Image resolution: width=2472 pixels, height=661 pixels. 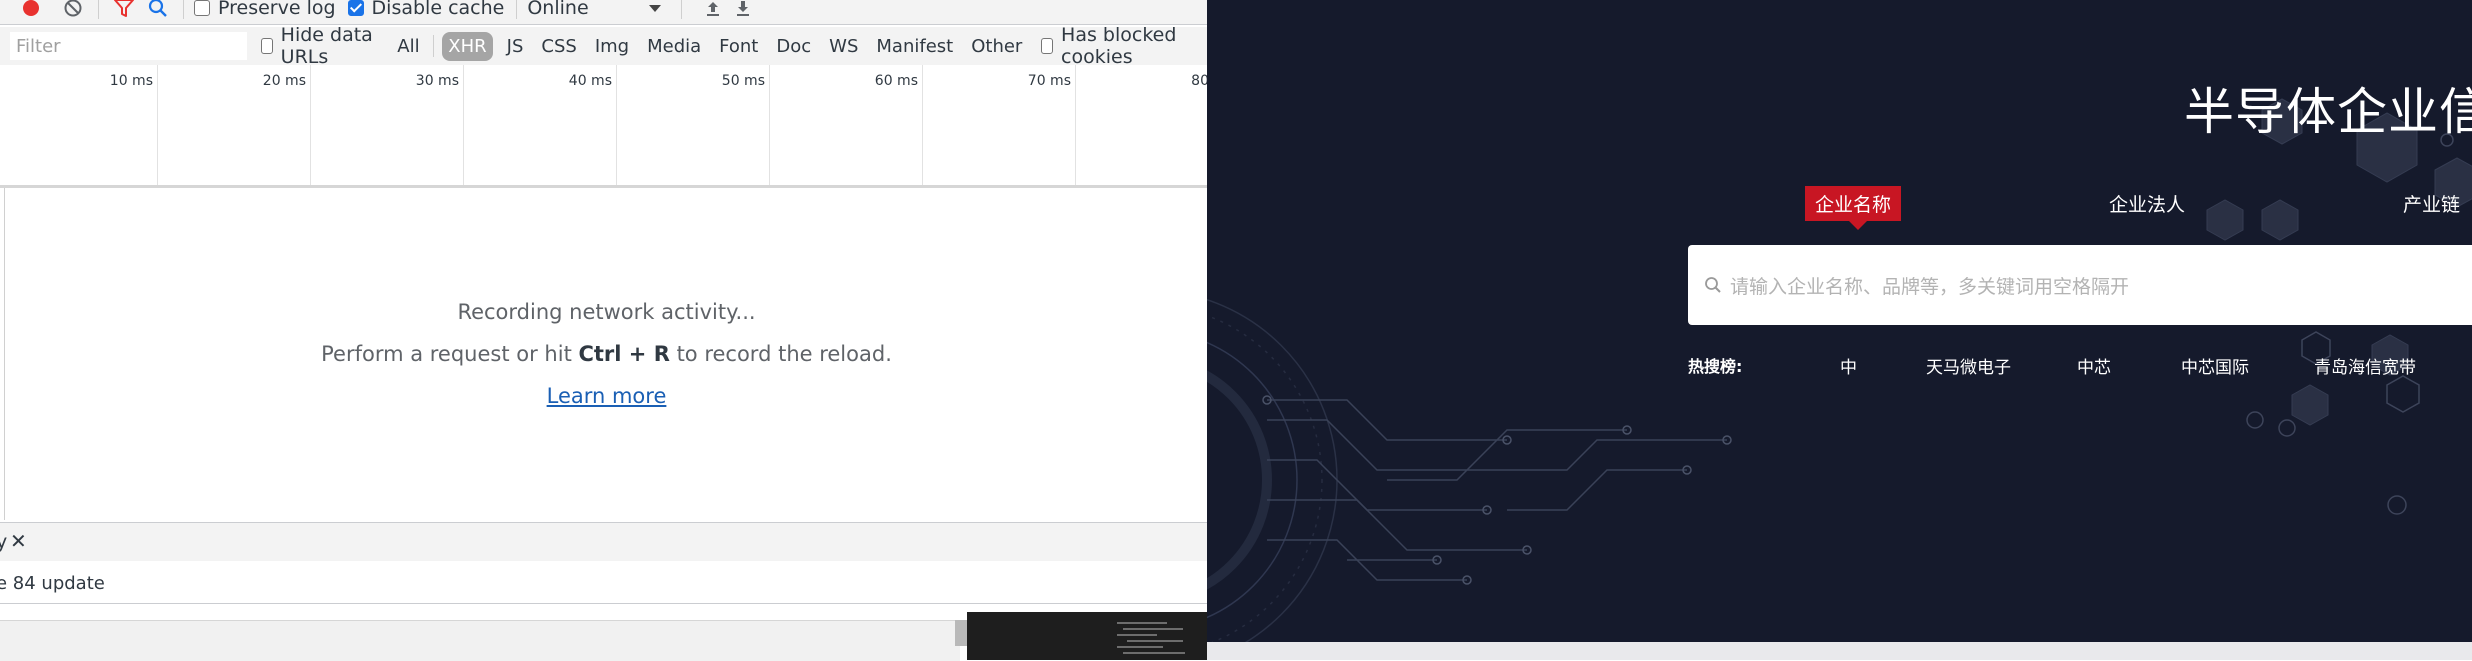 What do you see at coordinates (1087, 636) in the screenshot?
I see `code-preview-thumbnail` at bounding box center [1087, 636].